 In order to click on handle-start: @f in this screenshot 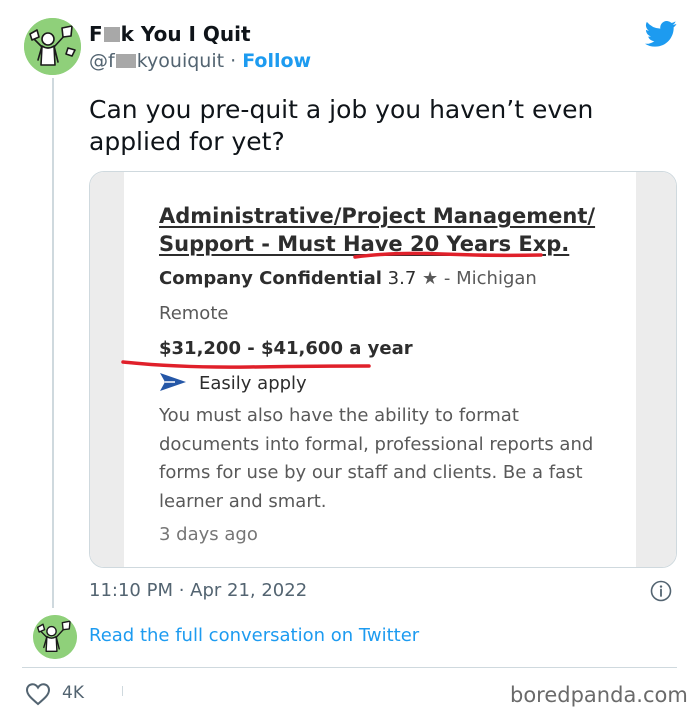, I will do `click(102, 61)`.